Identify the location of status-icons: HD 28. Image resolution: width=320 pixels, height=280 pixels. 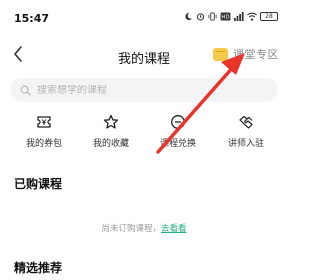
(231, 16).